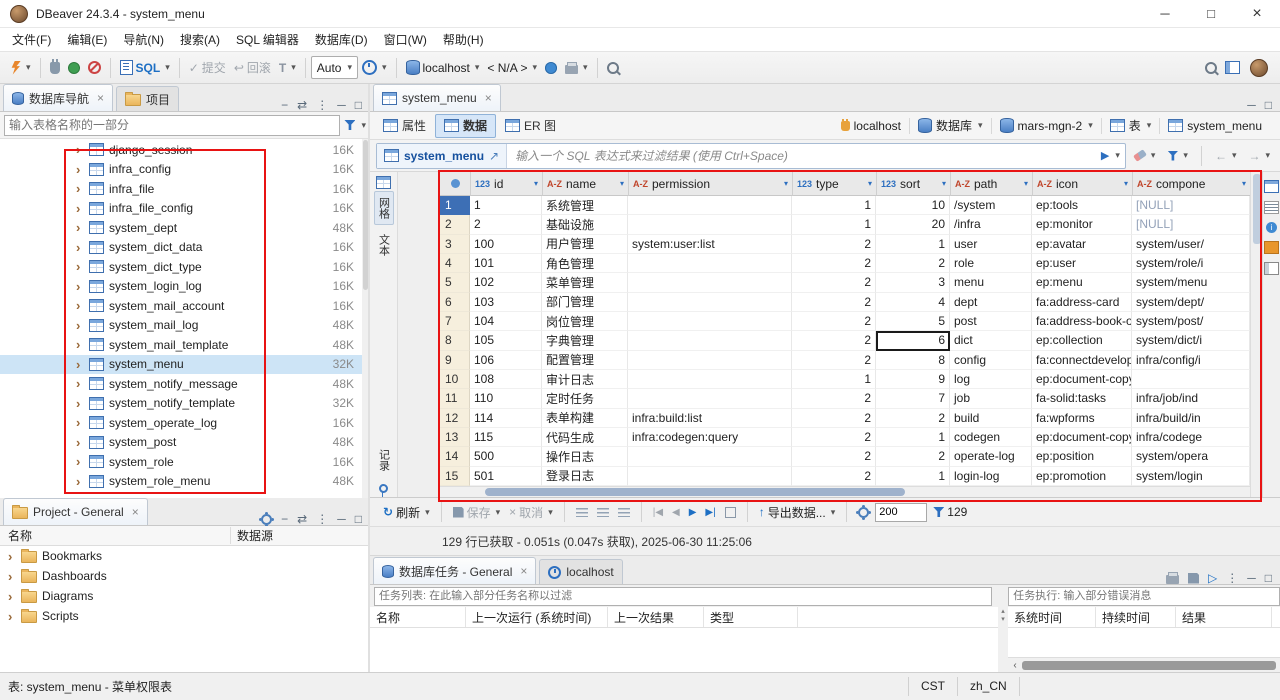 The height and width of the screenshot is (700, 1280). Describe the element at coordinates (1193, 578) in the screenshot. I see `save-icon` at that location.